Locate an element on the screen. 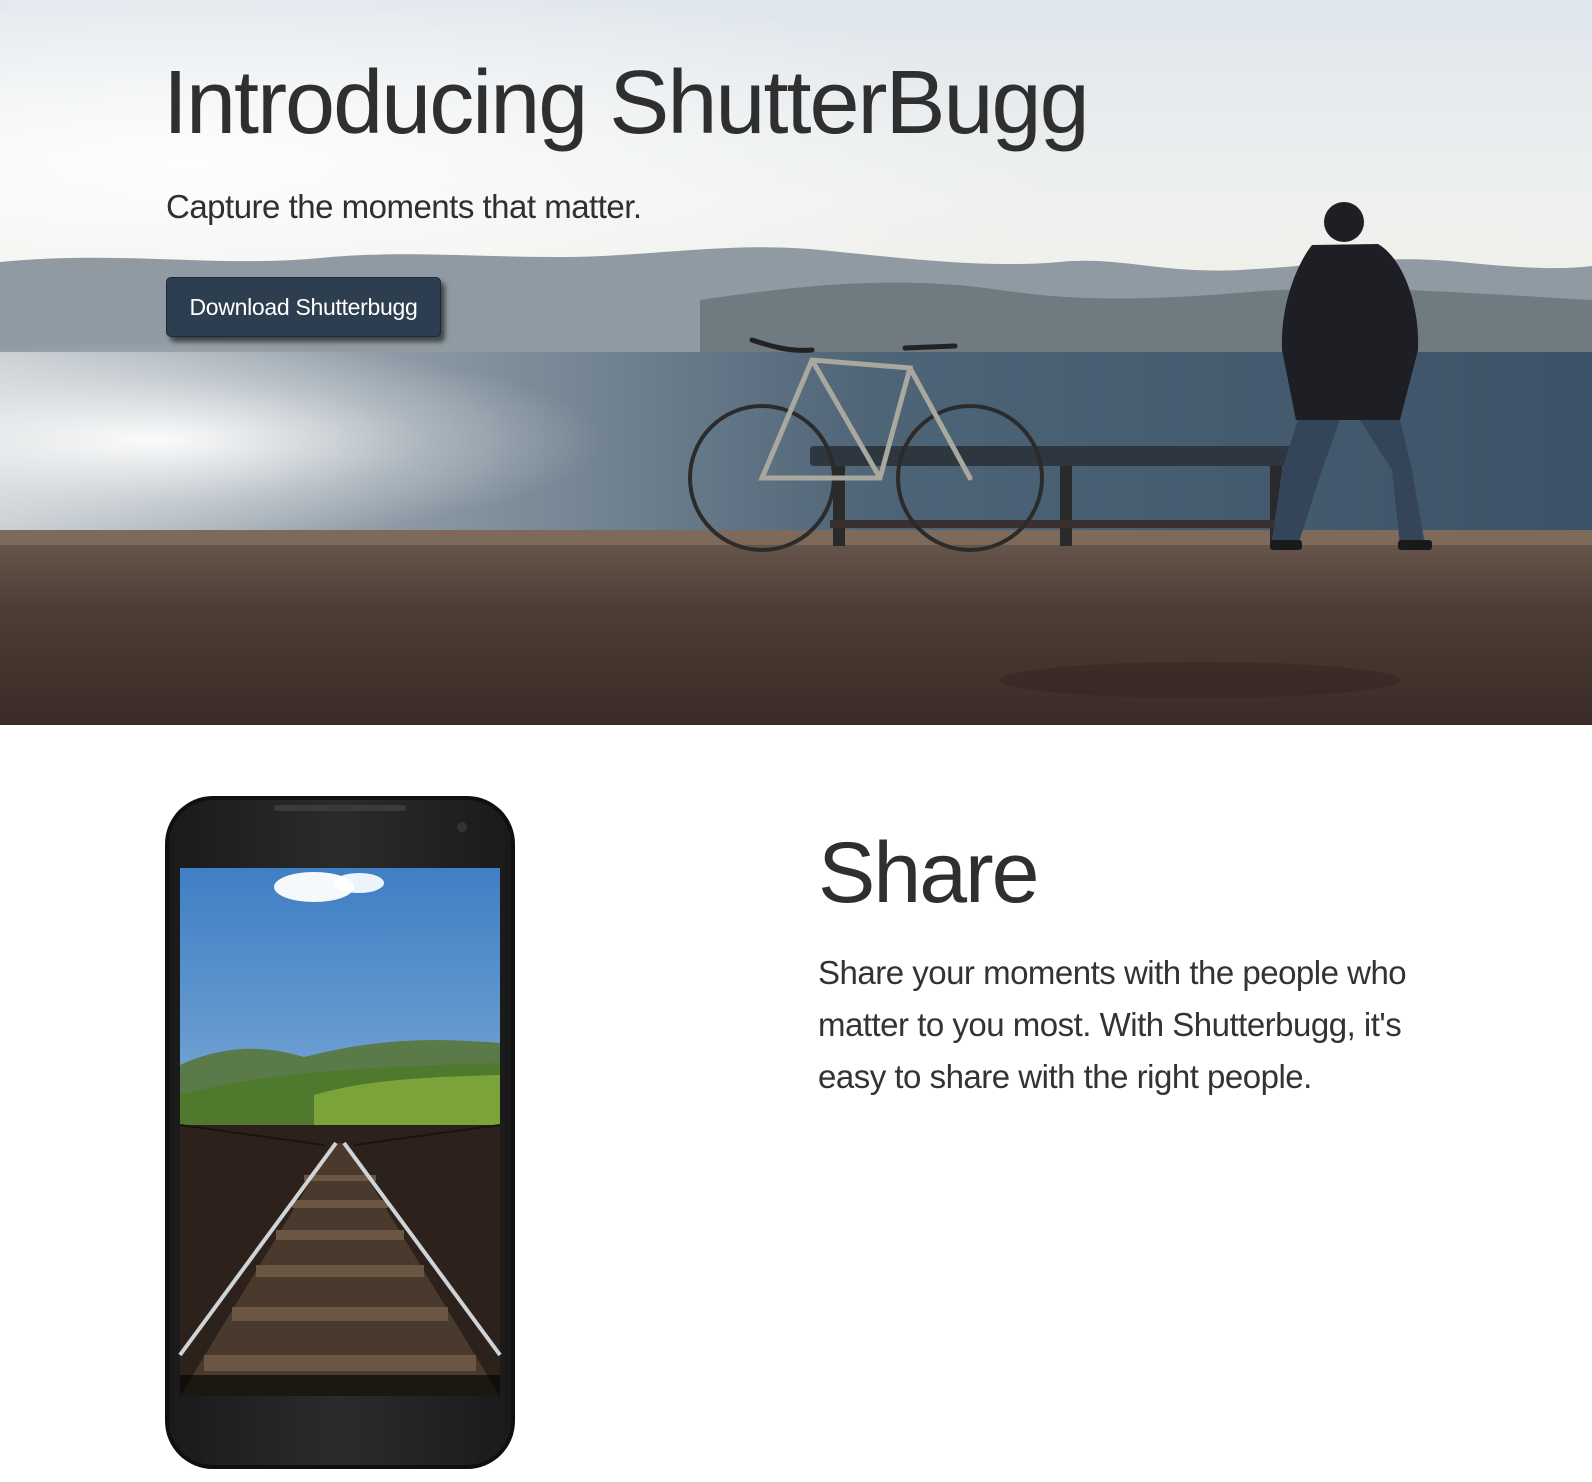  download-button: Download Shutterbugg is located at coordinates (303, 307).